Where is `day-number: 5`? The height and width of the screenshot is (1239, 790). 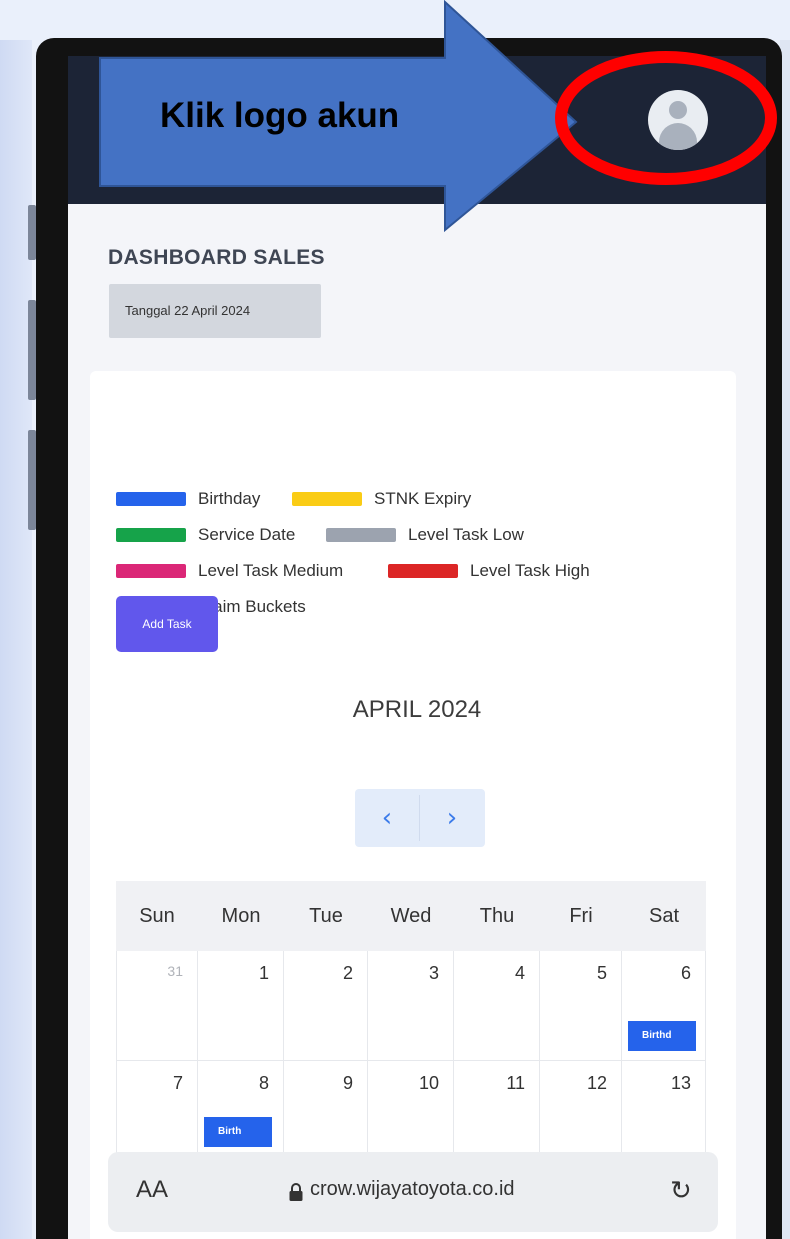 day-number: 5 is located at coordinates (601, 973).